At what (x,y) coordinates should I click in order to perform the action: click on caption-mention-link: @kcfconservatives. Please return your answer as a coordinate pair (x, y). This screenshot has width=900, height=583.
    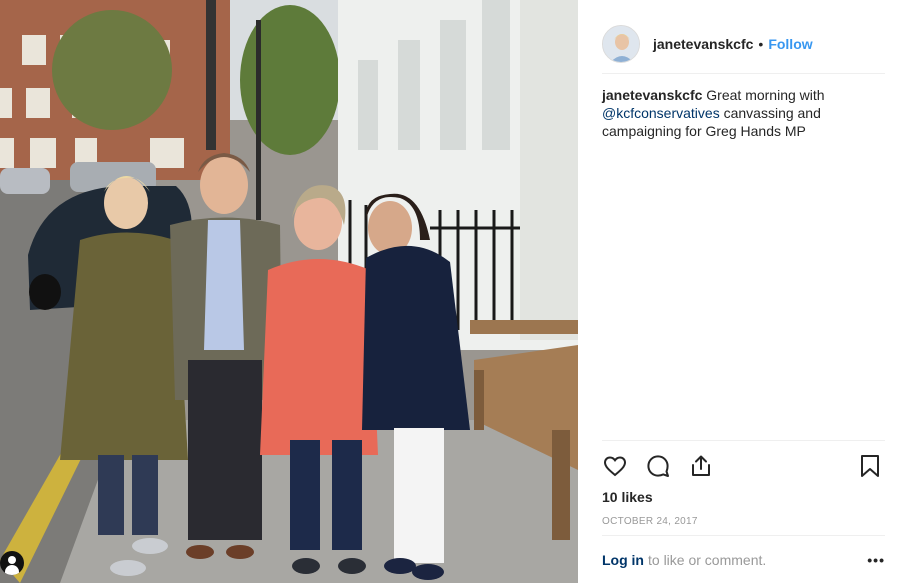
    Looking at the image, I should click on (661, 113).